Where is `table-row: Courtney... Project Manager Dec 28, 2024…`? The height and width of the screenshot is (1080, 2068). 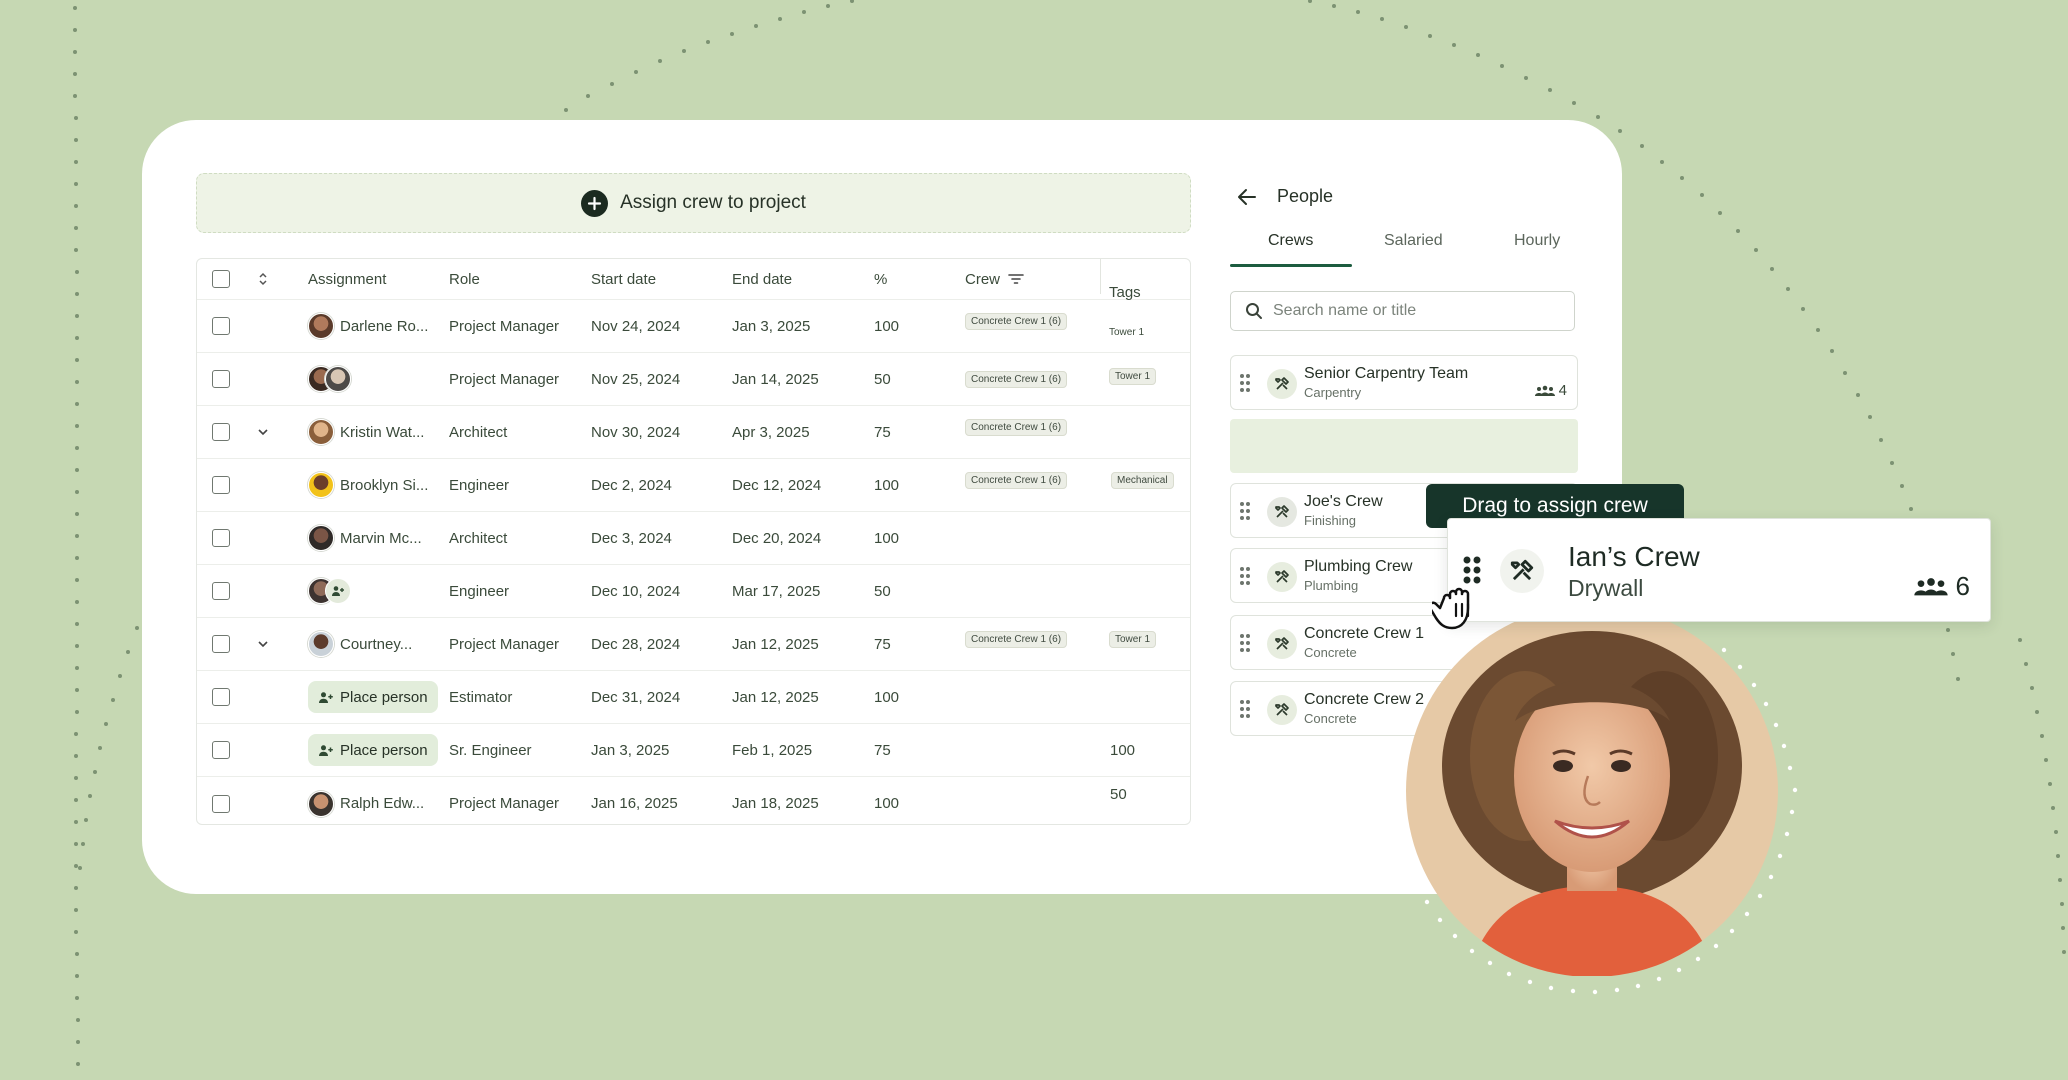 table-row: Courtney... Project Manager Dec 28, 2024… is located at coordinates (693, 644).